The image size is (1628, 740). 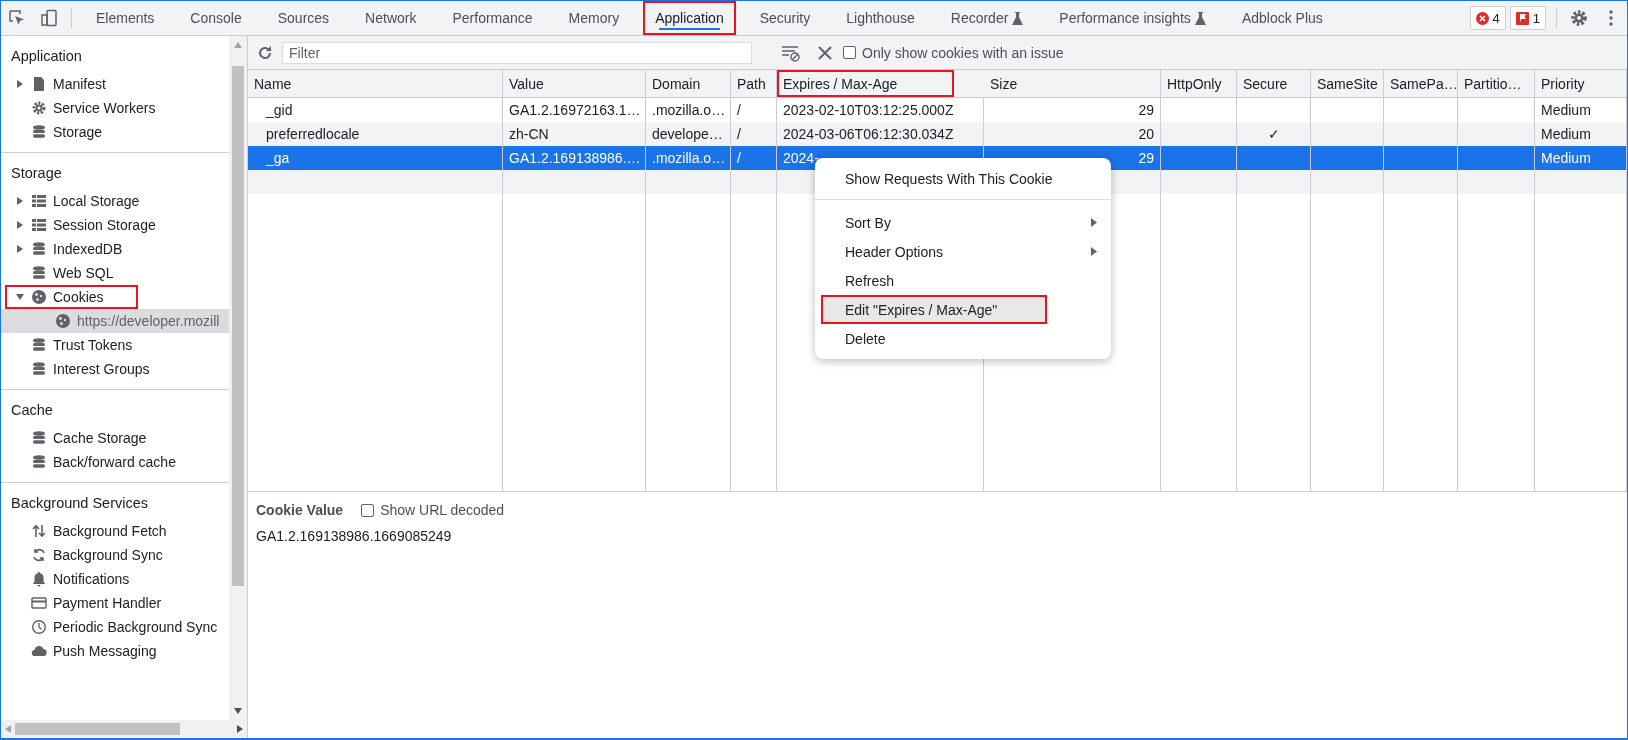 What do you see at coordinates (1522, 18) in the screenshot?
I see `flag-icon` at bounding box center [1522, 18].